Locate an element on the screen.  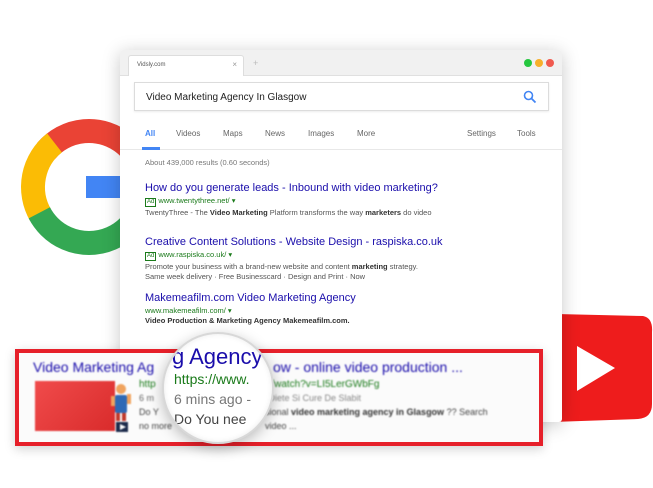
lens-title: g Agency is located at coordinates (217, 356).